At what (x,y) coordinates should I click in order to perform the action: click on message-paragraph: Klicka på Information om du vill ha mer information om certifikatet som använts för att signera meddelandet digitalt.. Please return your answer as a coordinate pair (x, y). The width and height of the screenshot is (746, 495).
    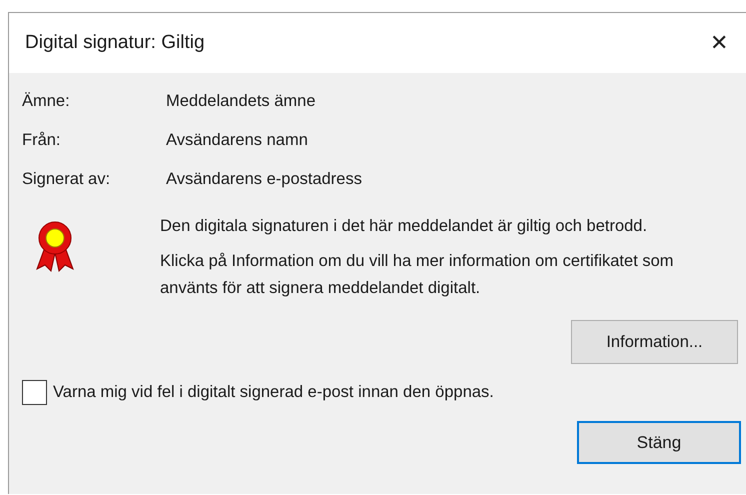
    Looking at the image, I should click on (417, 275).